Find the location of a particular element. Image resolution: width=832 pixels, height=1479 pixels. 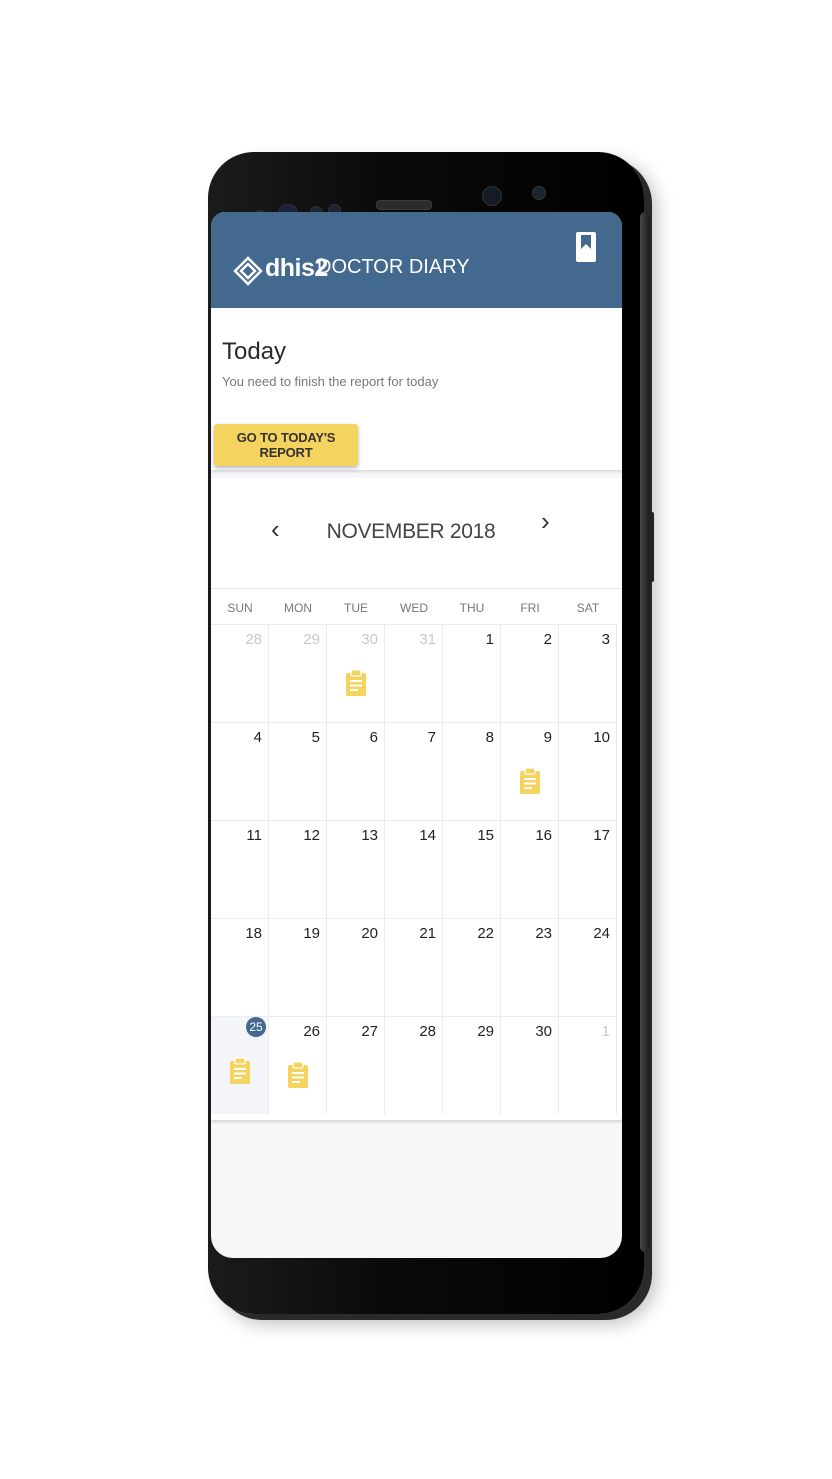

day-number: 9 is located at coordinates (547, 737).